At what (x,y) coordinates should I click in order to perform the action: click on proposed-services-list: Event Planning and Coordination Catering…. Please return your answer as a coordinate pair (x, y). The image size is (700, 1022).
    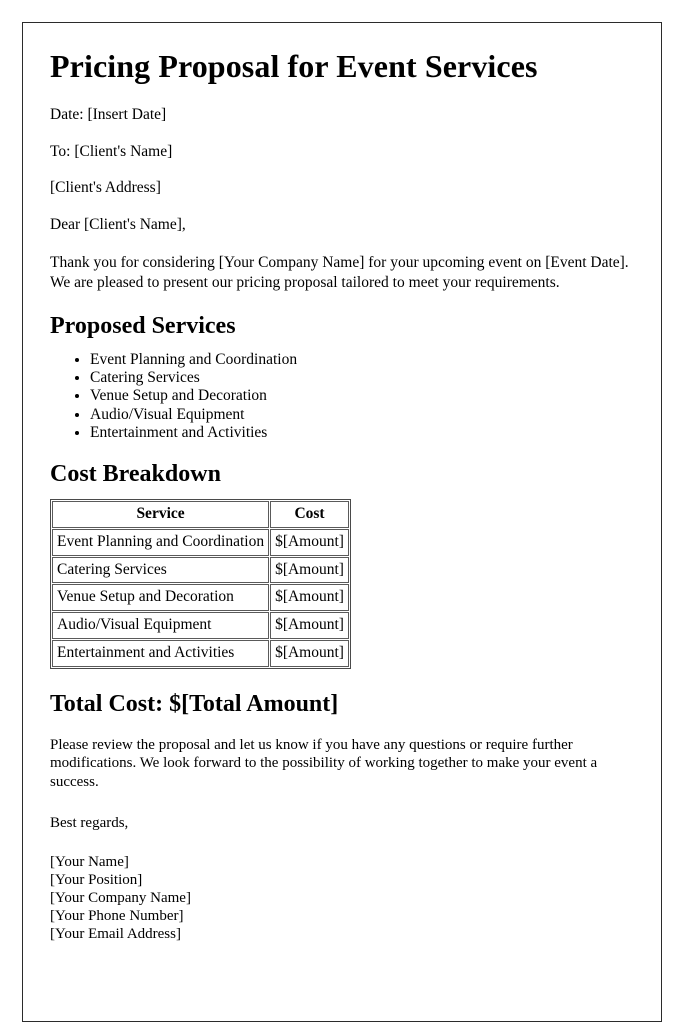
    Looking at the image, I should click on (342, 396).